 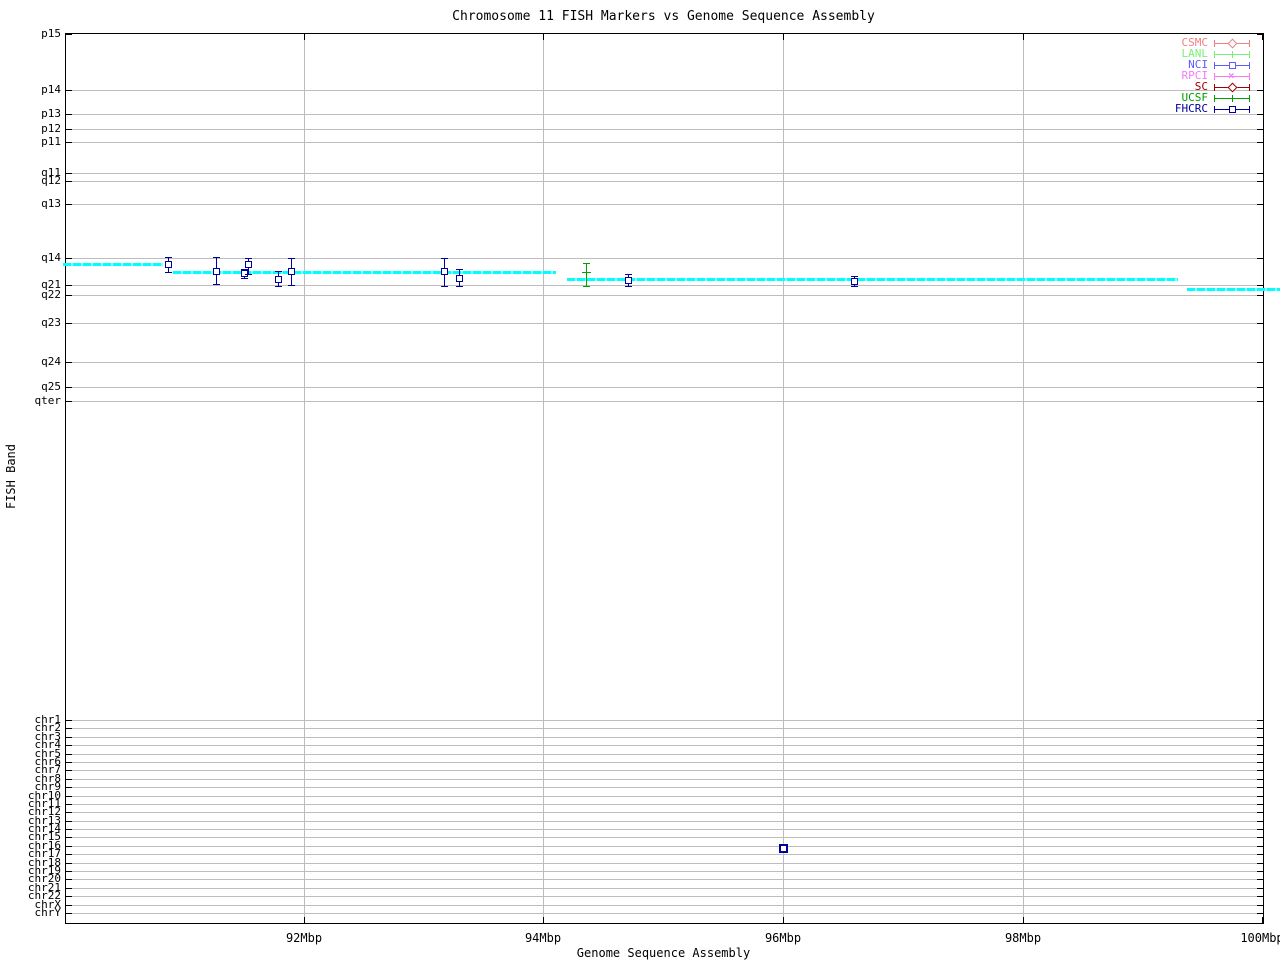 What do you see at coordinates (51, 294) in the screenshot?
I see `band-tick-label: q22` at bounding box center [51, 294].